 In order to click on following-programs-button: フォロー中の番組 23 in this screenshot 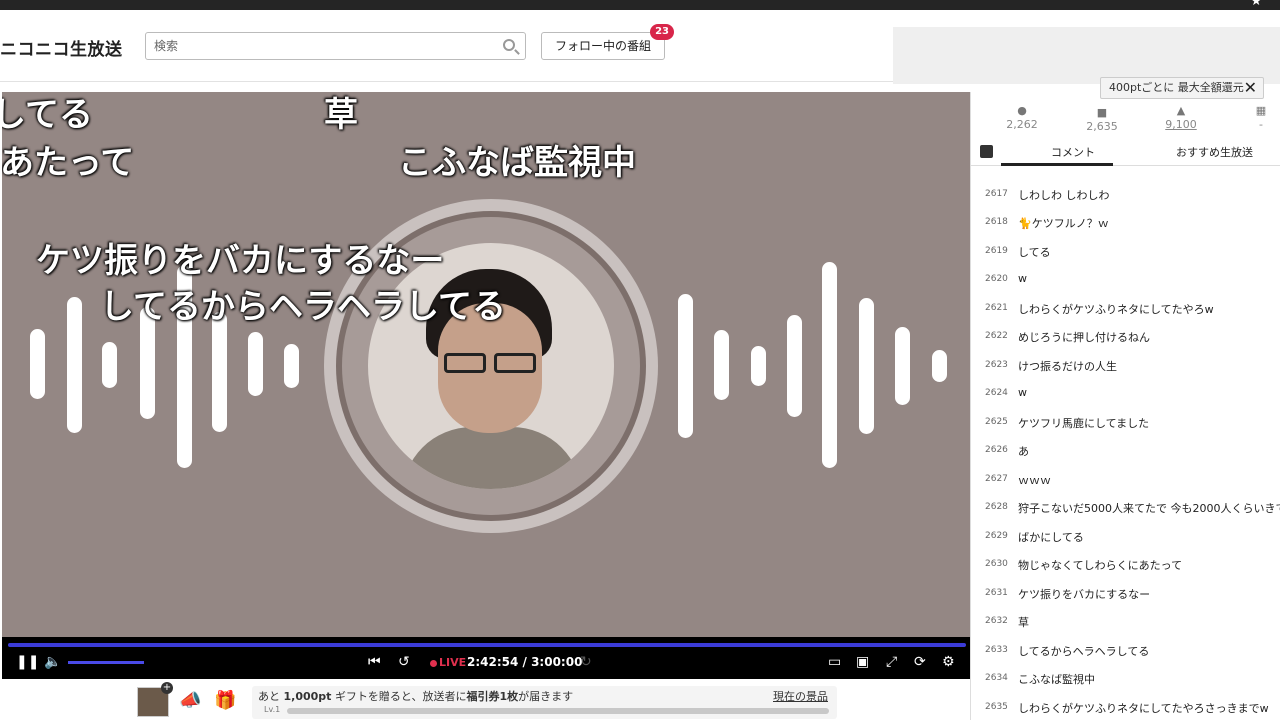, I will do `click(607, 42)`.